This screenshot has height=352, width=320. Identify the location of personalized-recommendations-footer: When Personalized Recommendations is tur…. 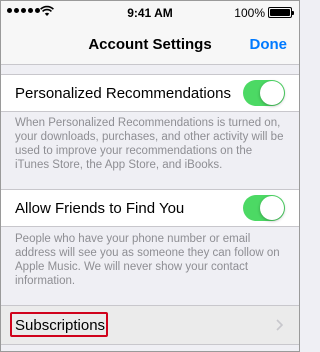
(149, 144).